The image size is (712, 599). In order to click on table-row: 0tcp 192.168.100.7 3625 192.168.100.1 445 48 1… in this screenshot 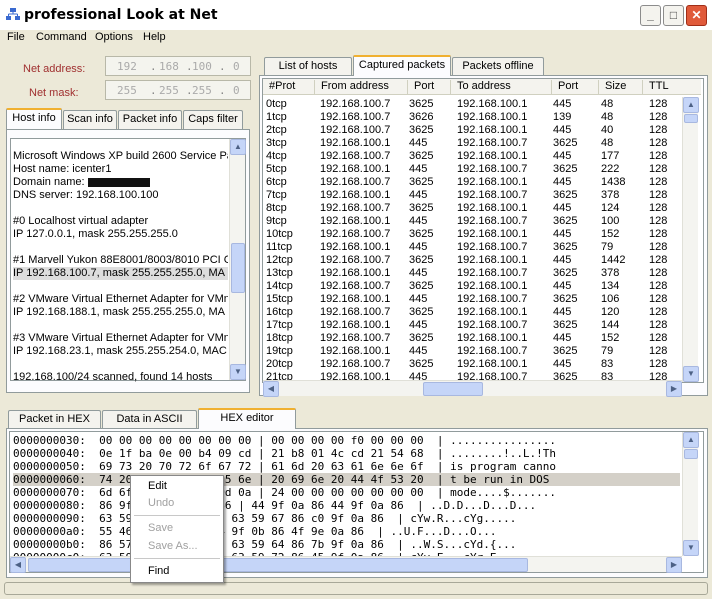, I will do `click(473, 104)`.